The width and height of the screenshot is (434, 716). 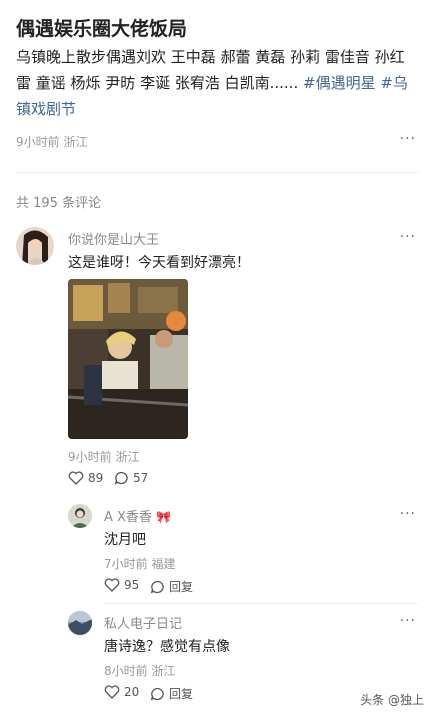 I want to click on bow-icon: 🎀, so click(x=164, y=517).